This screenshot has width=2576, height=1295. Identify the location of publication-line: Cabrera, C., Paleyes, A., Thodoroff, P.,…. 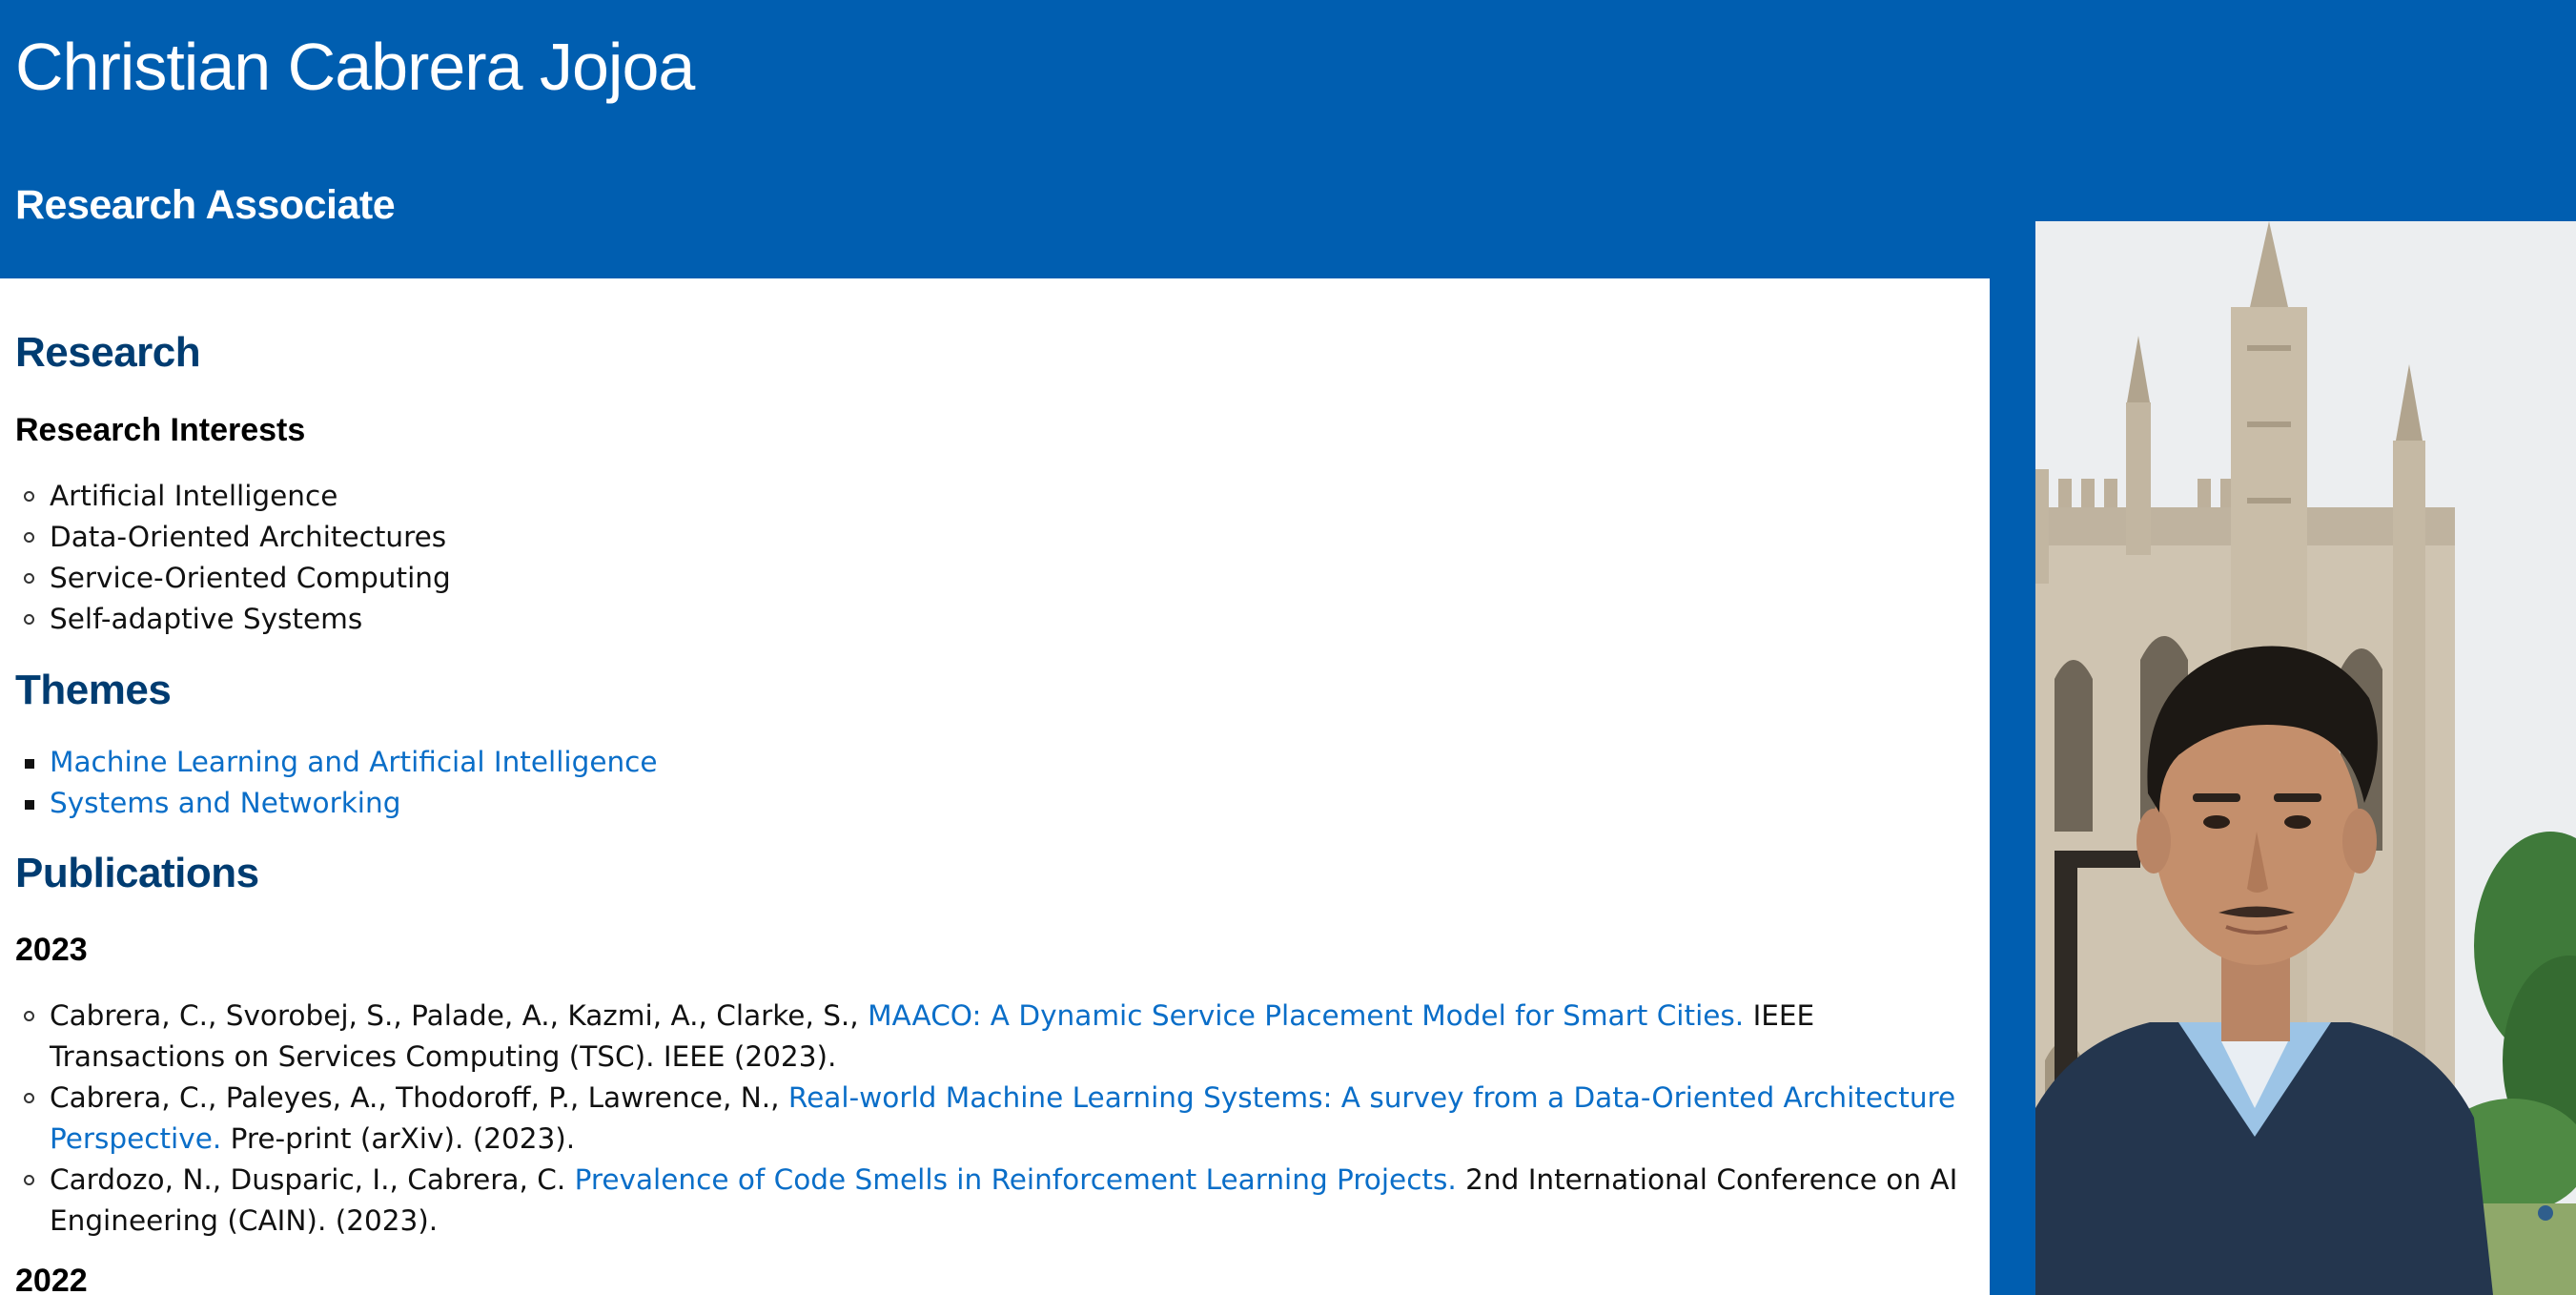
(1011, 1098).